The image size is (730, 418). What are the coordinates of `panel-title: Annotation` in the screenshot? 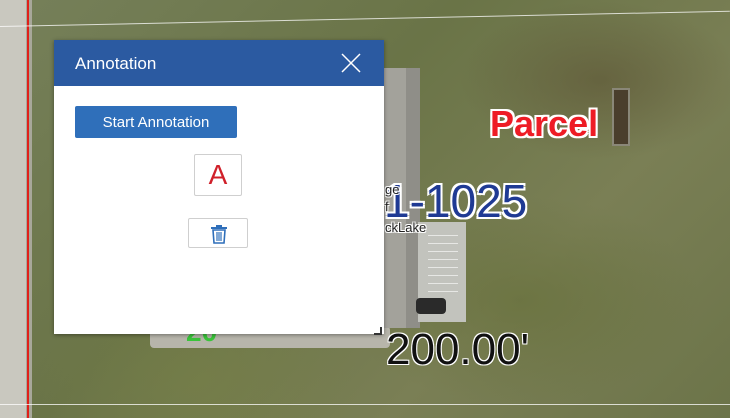 It's located at (116, 63).